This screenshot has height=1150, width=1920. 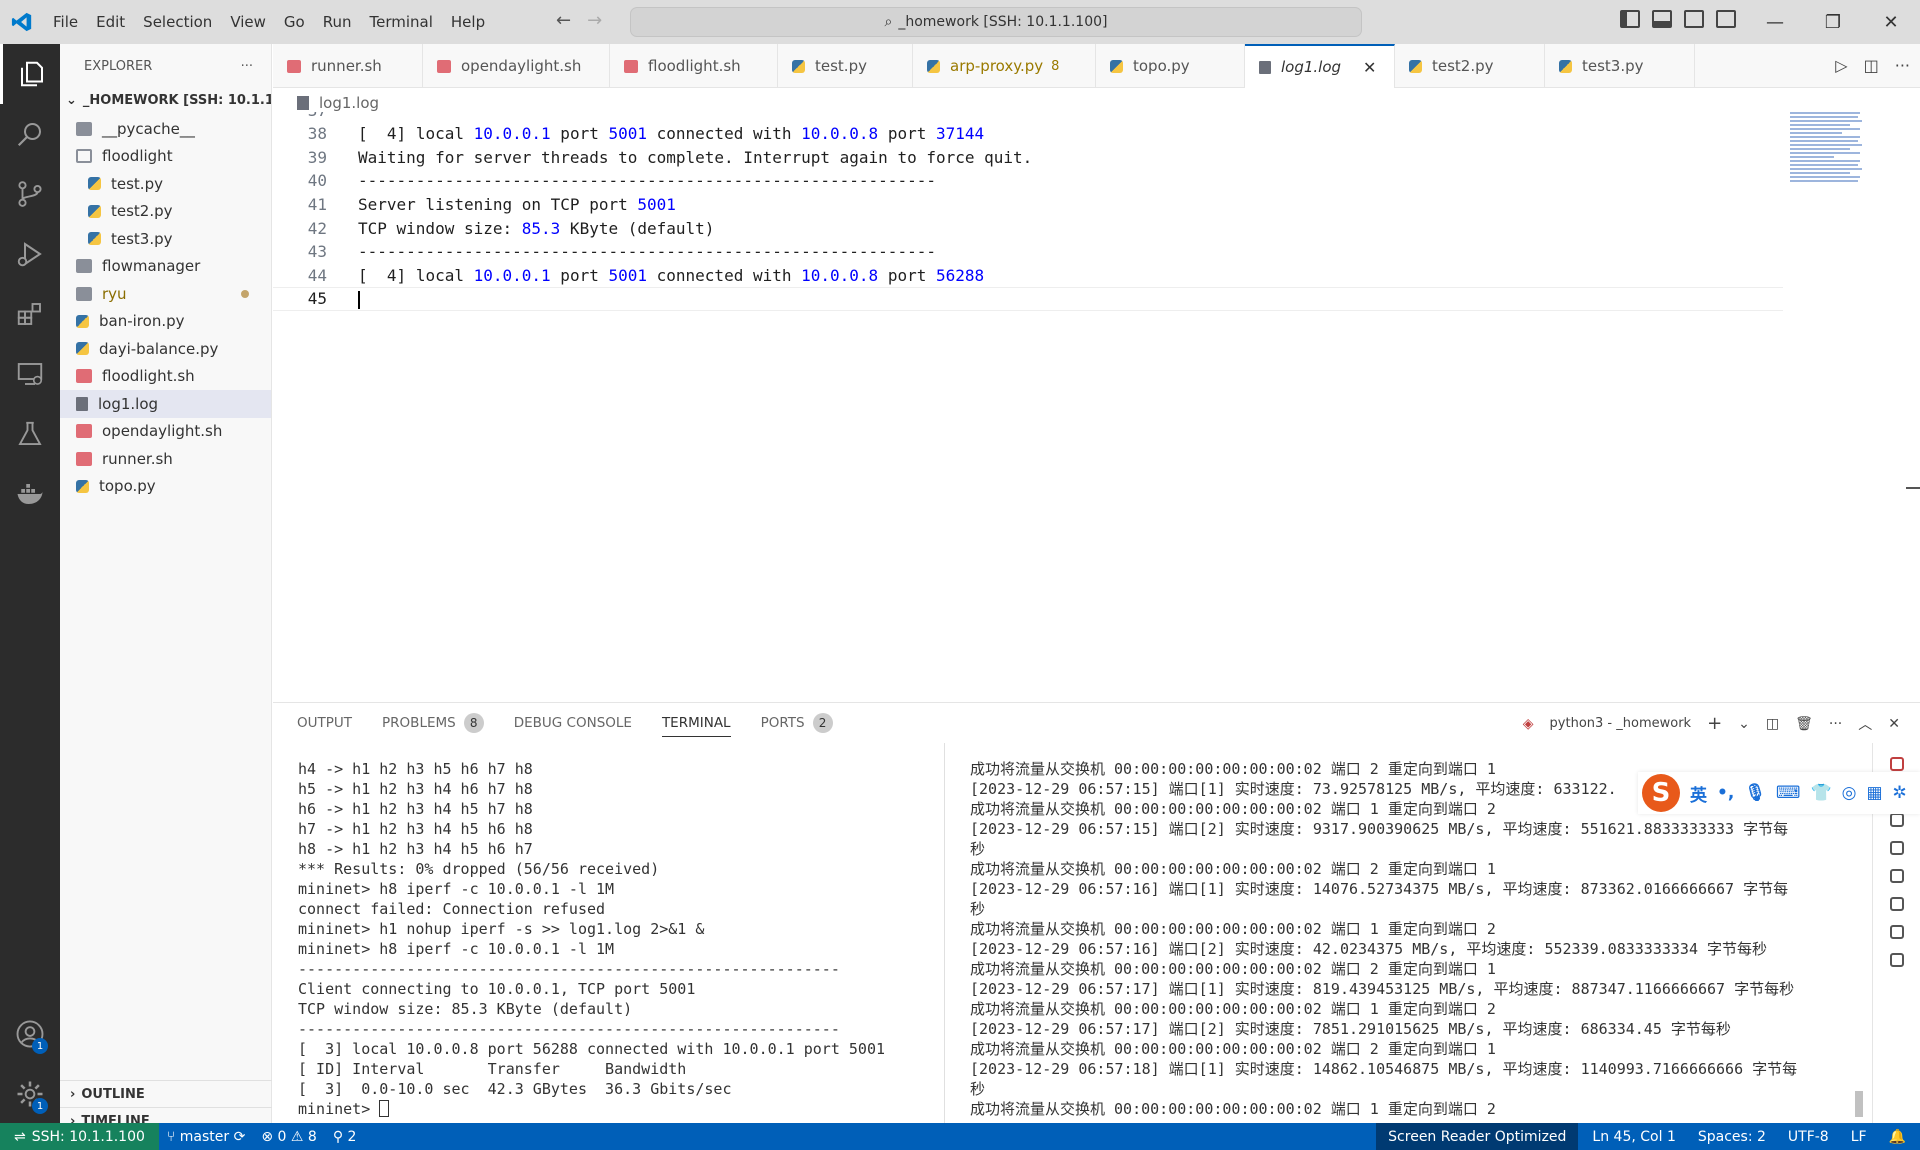 What do you see at coordinates (1856, 1137) in the screenshot?
I see `eol-status: LF` at bounding box center [1856, 1137].